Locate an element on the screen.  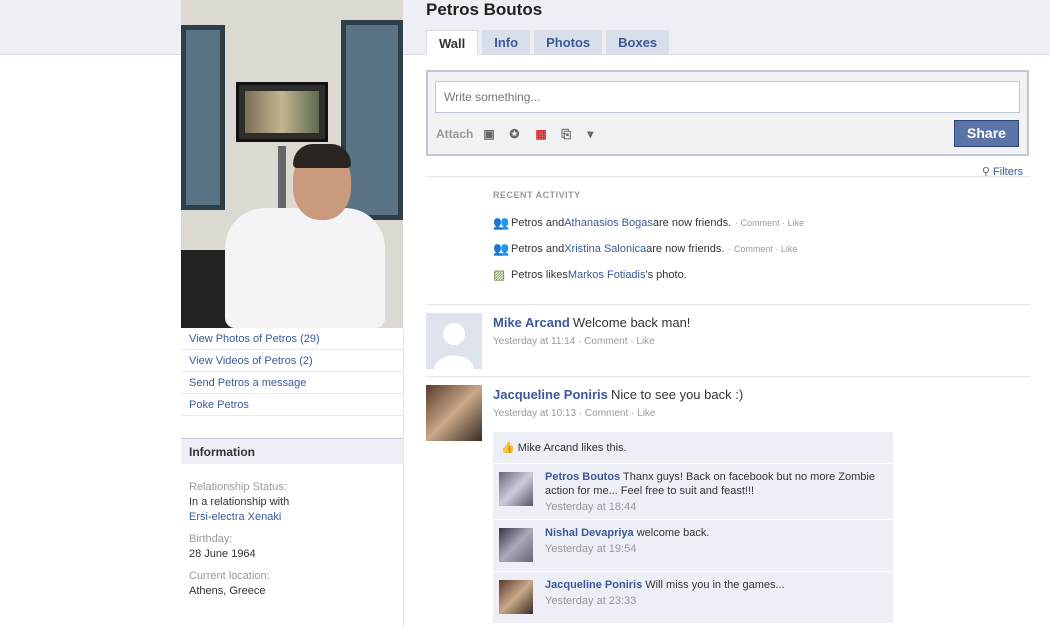
chevron-down-icon: ▾ is located at coordinates (595, 134).